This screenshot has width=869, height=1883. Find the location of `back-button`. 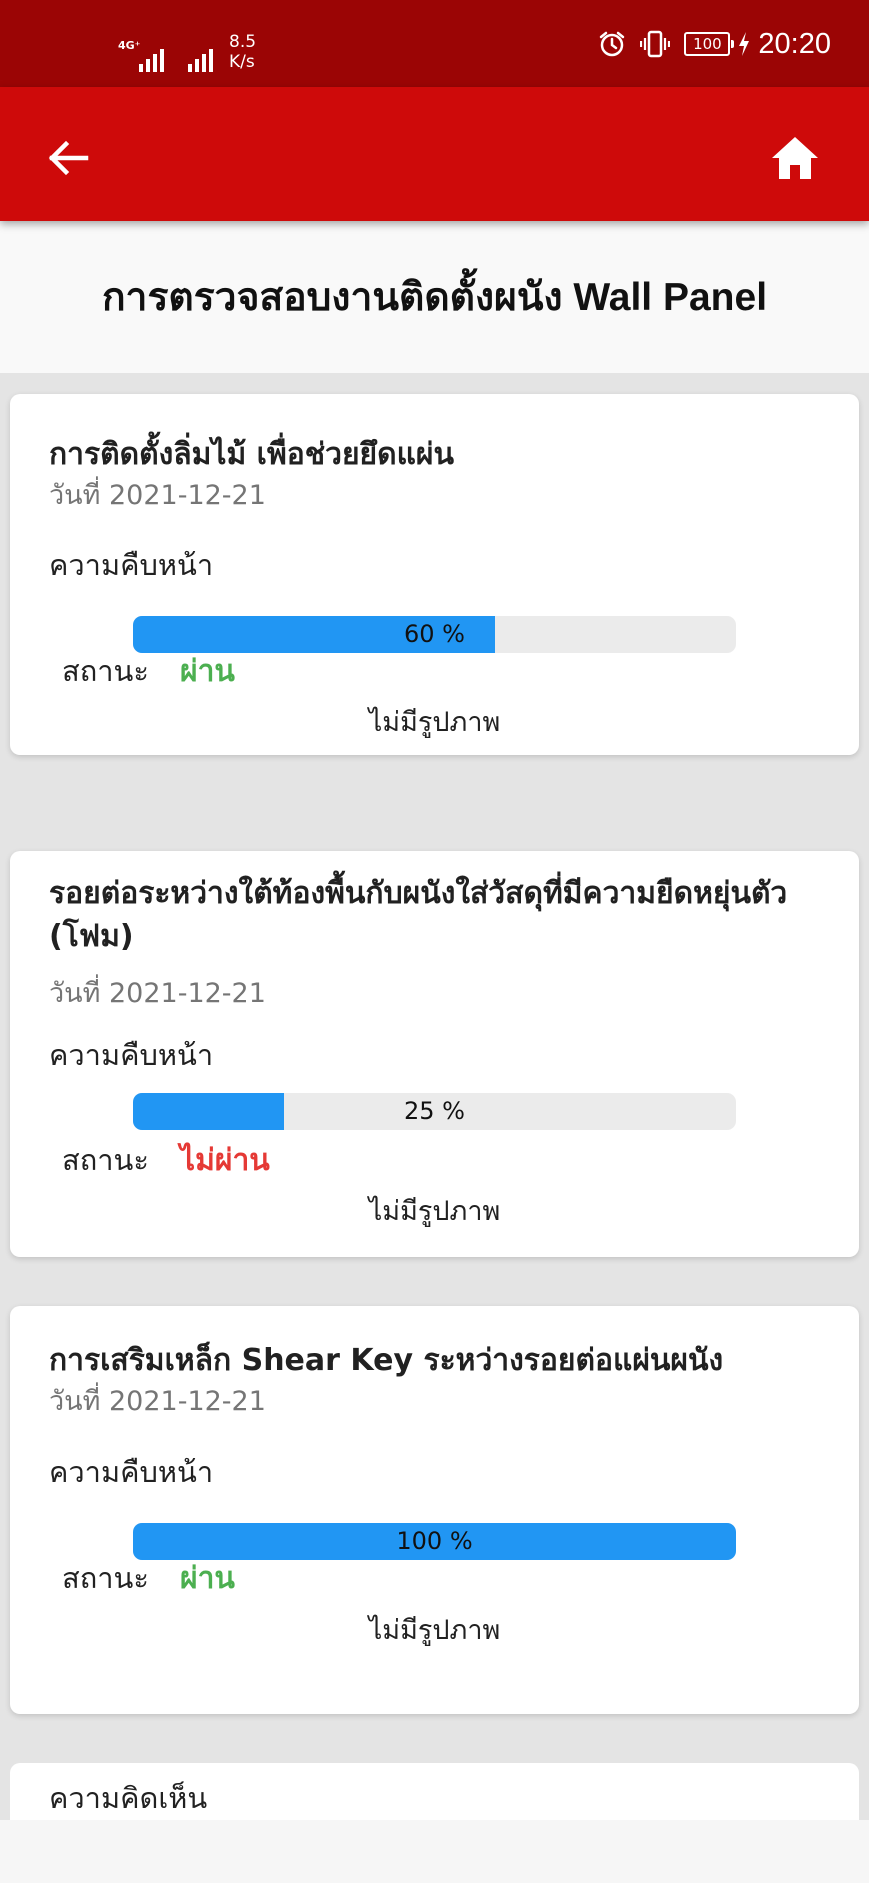

back-button is located at coordinates (68, 158).